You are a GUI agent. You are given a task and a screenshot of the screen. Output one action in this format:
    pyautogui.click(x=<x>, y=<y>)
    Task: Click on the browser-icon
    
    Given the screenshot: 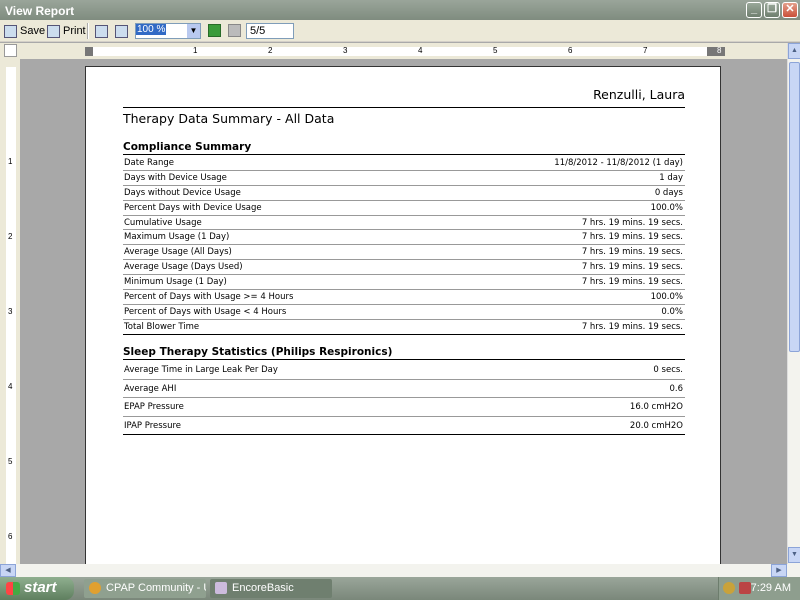 What is the action you would take?
    pyautogui.click(x=95, y=588)
    